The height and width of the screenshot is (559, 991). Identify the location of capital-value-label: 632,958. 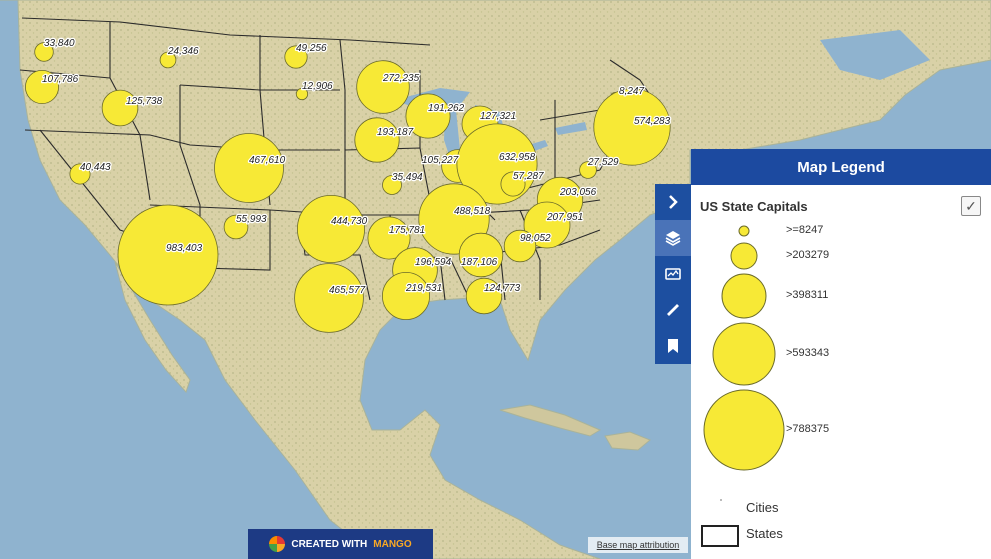
(517, 157).